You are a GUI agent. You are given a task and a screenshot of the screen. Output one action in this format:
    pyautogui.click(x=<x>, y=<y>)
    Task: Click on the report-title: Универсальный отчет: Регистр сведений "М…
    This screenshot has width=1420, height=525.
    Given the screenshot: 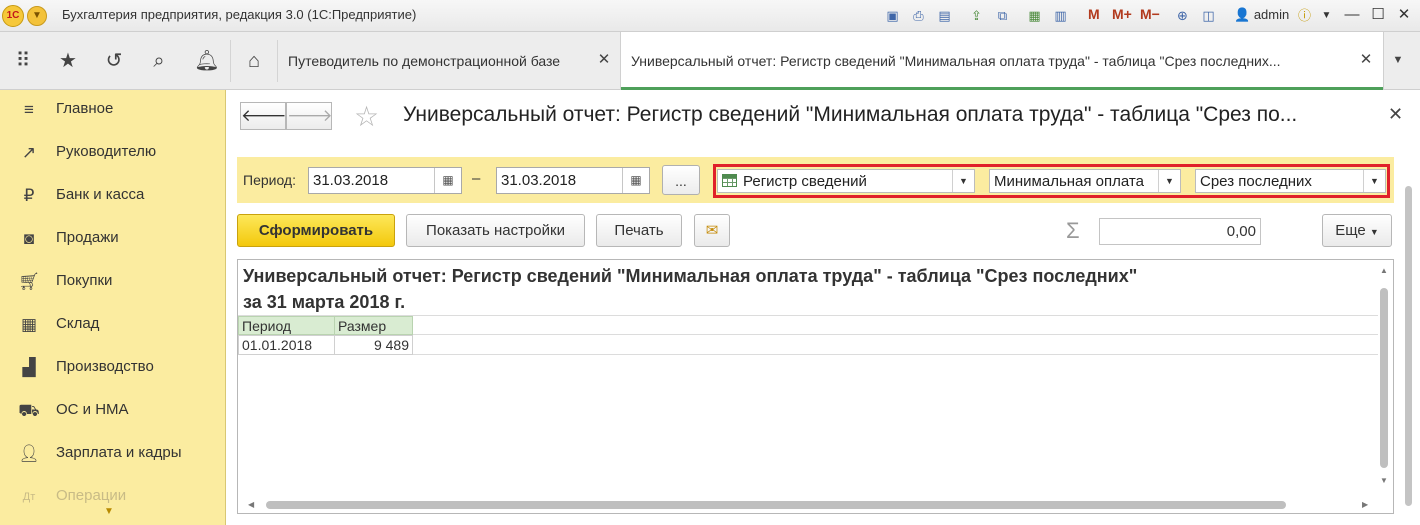 What is the action you would take?
    pyautogui.click(x=690, y=289)
    